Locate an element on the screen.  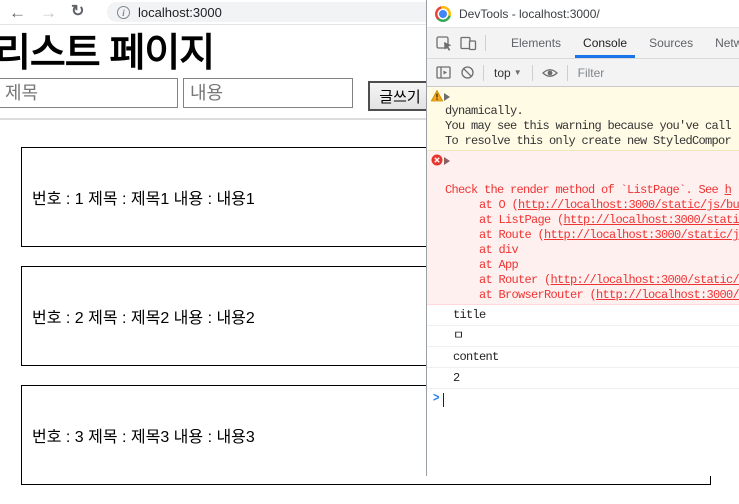
console-toolbar: top ▼ is located at coordinates (583, 73).